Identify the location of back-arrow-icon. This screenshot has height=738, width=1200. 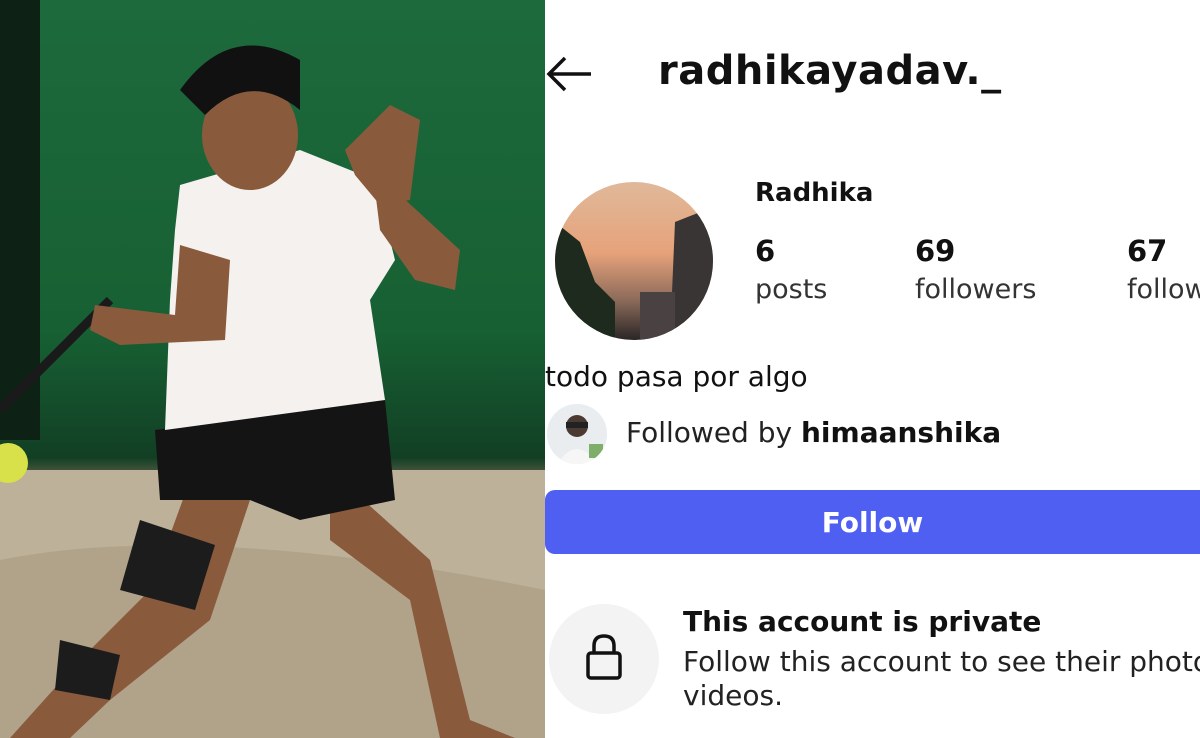
(570, 74).